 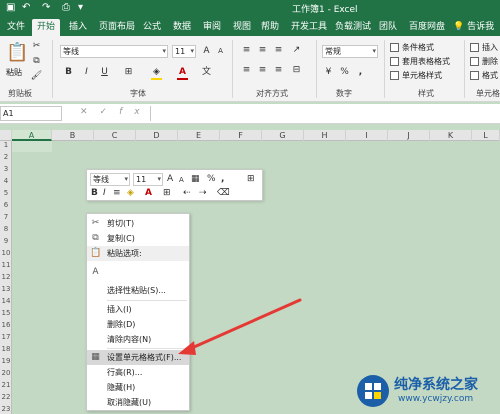 I want to click on watermark: 纯净系统之家 www.ycwjzy.com, so click(x=426, y=391).